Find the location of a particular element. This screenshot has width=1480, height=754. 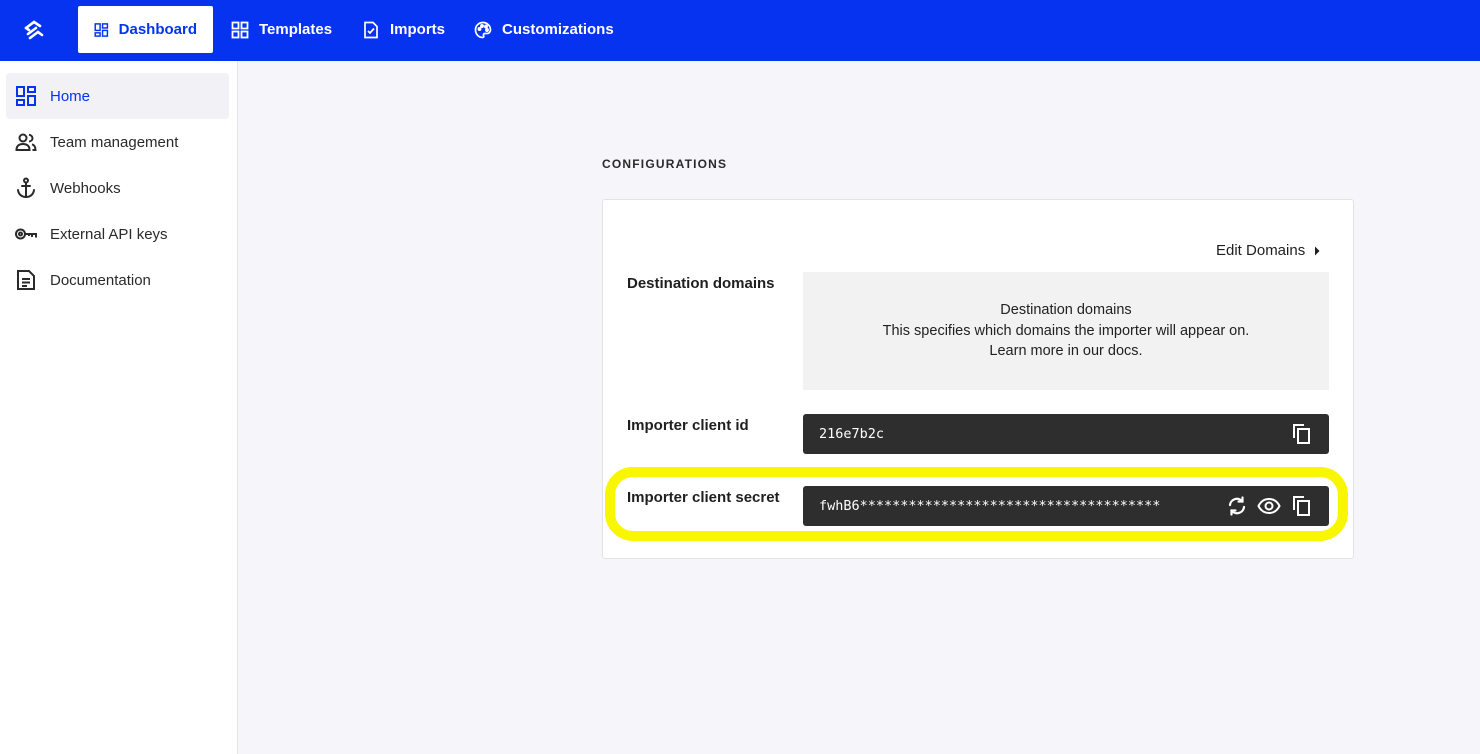

sidebar-item-label: Documentation is located at coordinates (100, 280).